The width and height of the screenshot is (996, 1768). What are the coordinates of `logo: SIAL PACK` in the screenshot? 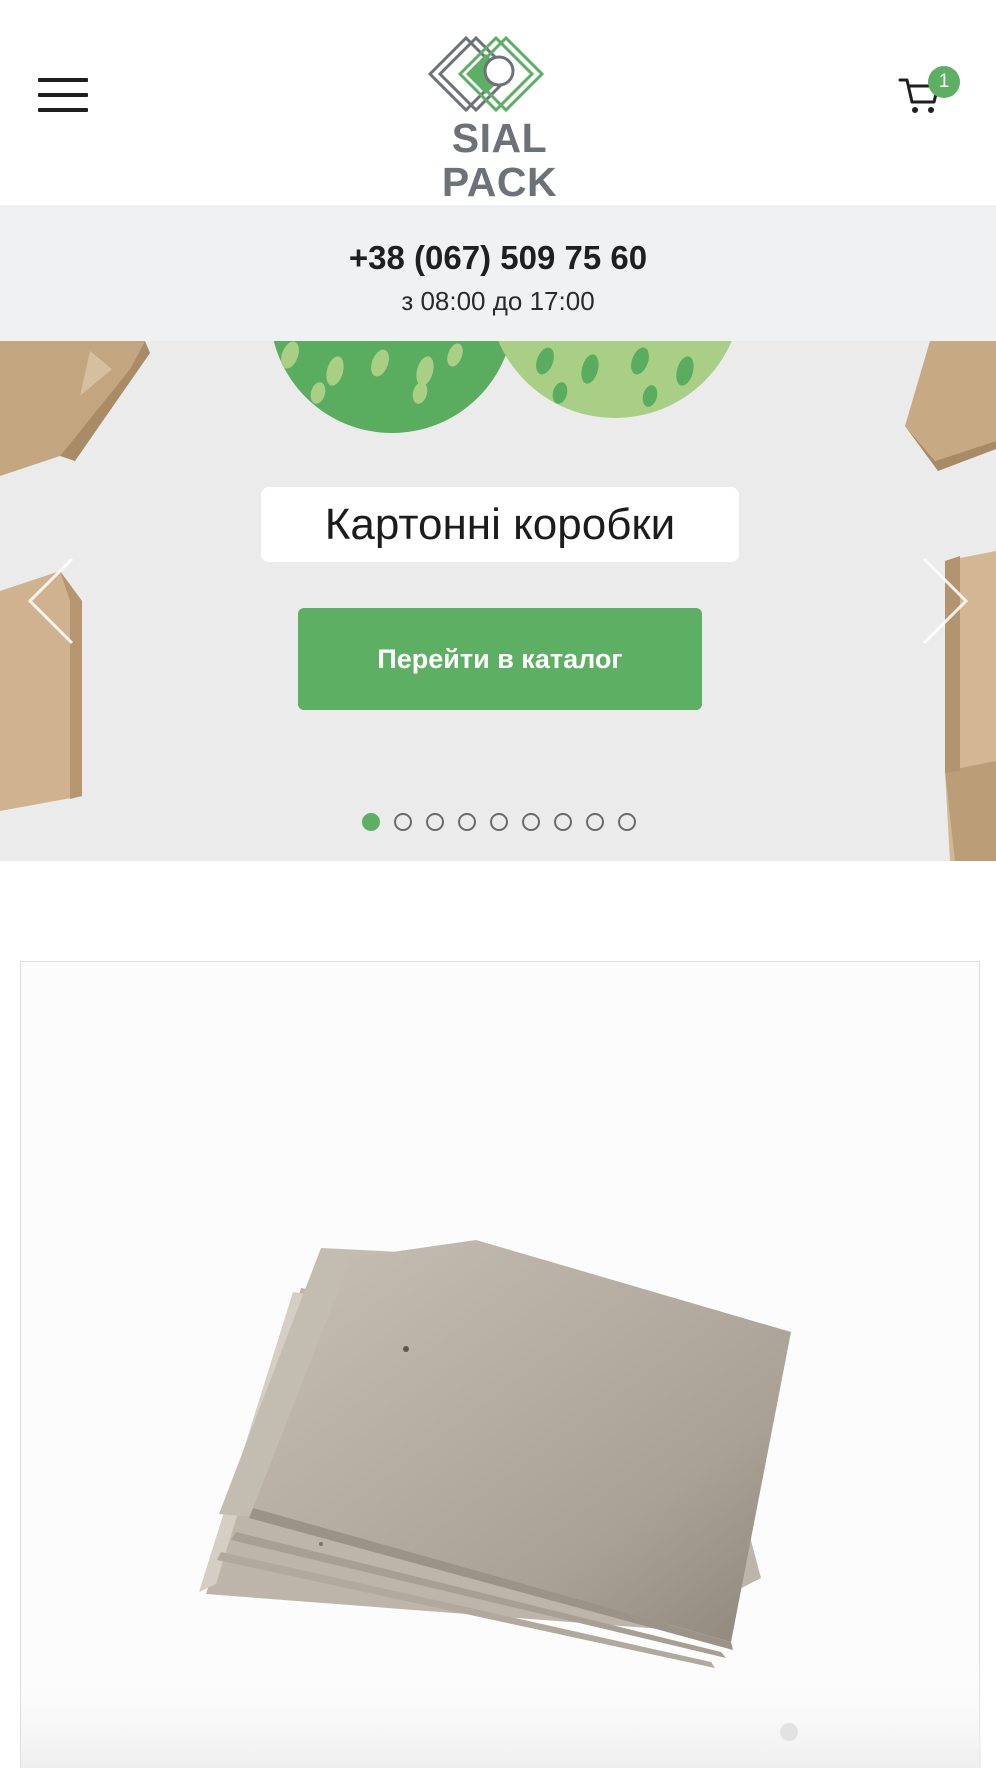 It's located at (499, 119).